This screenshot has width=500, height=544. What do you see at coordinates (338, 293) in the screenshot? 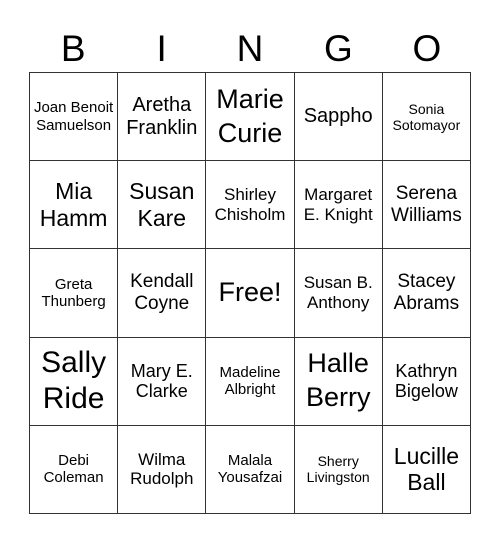
I see `bingo-cell: Susan B. Anthony` at bounding box center [338, 293].